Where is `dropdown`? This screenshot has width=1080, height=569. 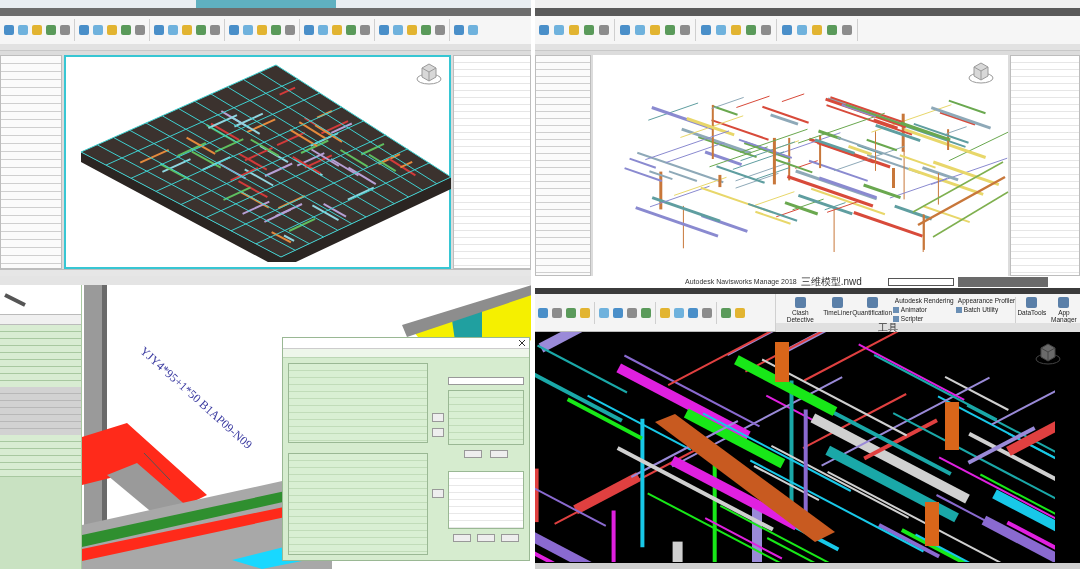
dropdown is located at coordinates (486, 381).